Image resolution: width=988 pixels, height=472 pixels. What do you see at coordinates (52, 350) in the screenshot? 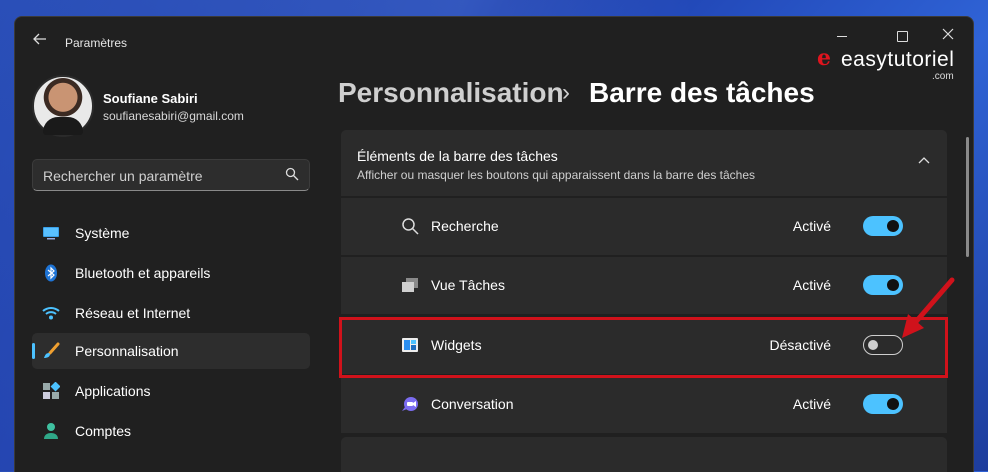
I see `brush-icon` at bounding box center [52, 350].